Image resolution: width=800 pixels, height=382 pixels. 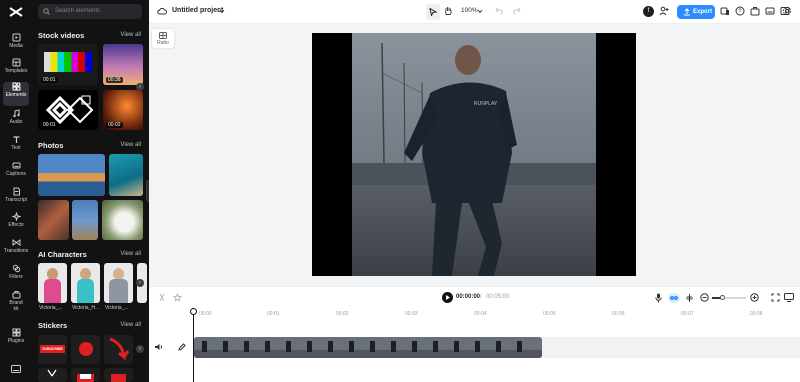 I want to click on rail-label: Plugins, so click(x=16, y=341).